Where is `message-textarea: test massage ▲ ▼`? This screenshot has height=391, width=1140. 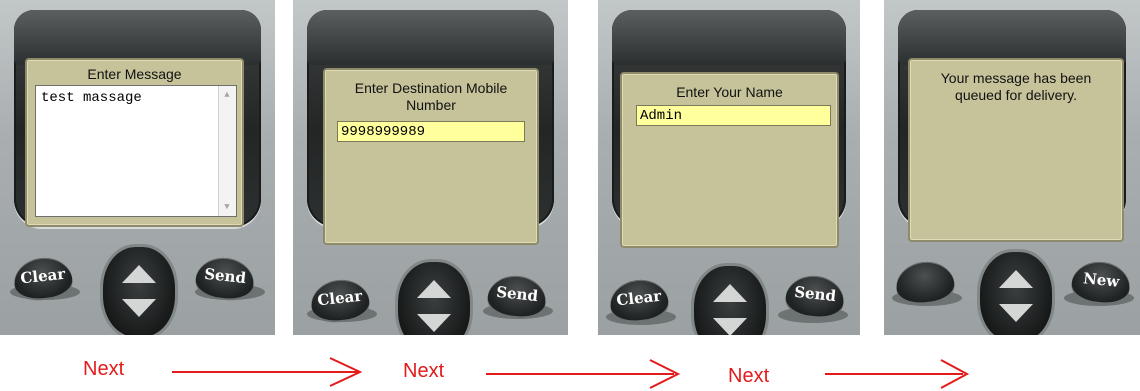 message-textarea: test massage ▲ ▼ is located at coordinates (136, 151).